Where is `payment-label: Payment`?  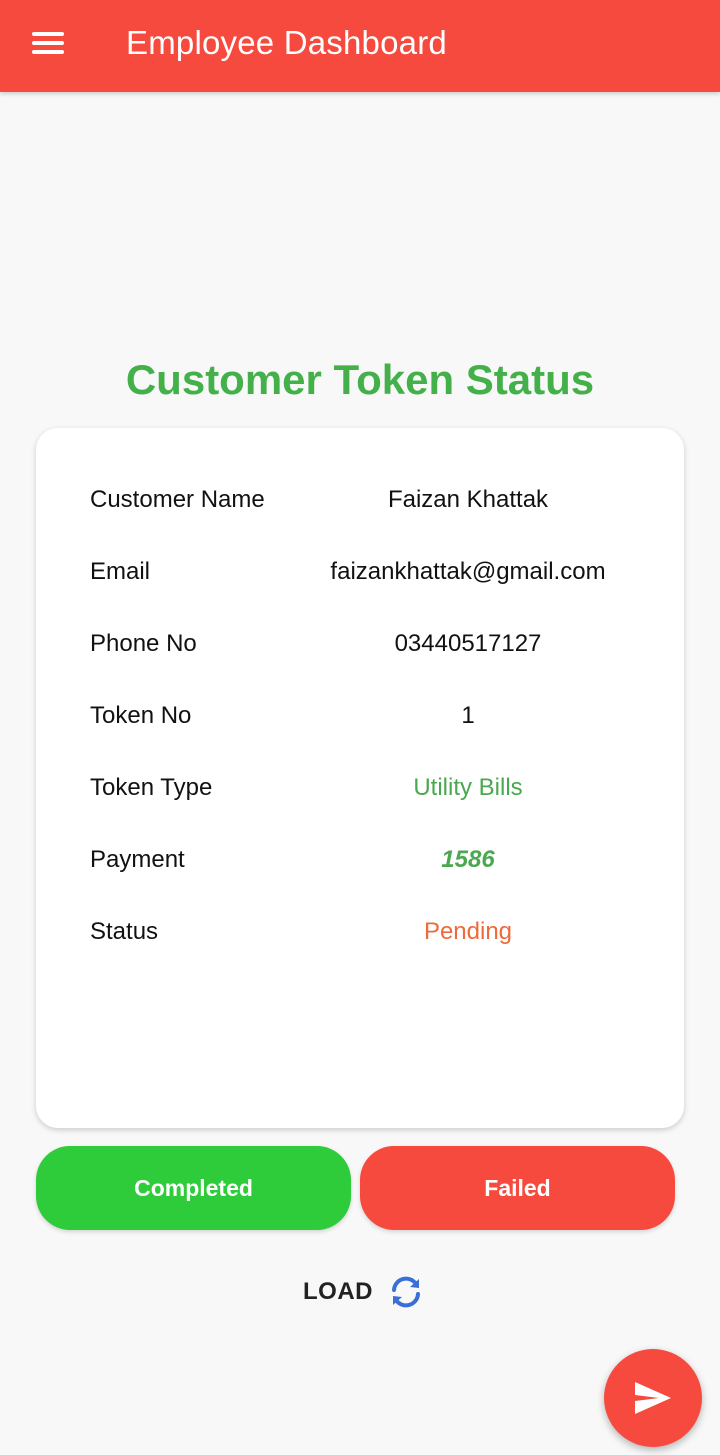
payment-label: Payment is located at coordinates (137, 859).